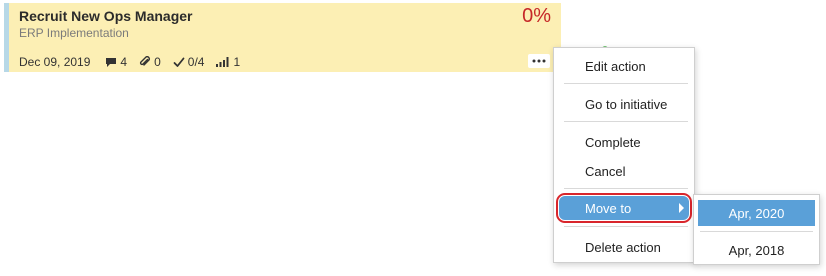 This screenshot has height=276, width=826. Describe the element at coordinates (624, 171) in the screenshot. I see `menu-item-cancel: Cancel` at that location.